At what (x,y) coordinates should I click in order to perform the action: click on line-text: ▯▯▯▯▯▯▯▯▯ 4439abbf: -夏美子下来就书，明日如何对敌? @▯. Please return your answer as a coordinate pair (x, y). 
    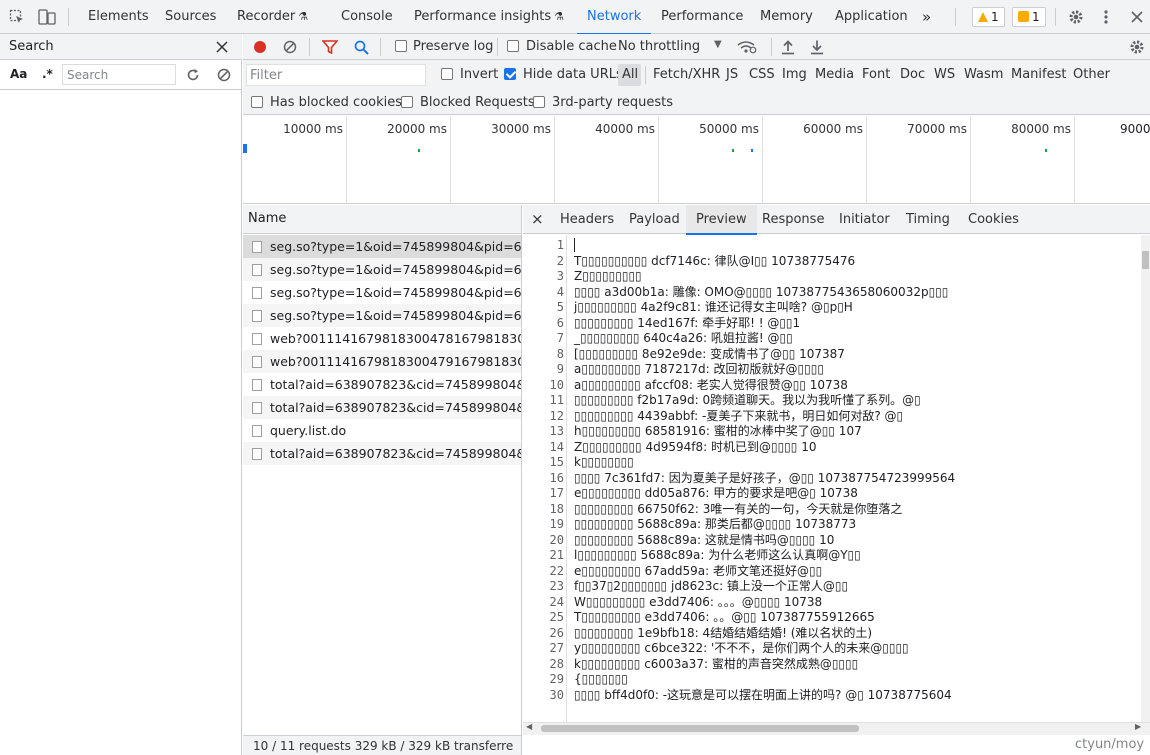
    Looking at the image, I should click on (739, 415).